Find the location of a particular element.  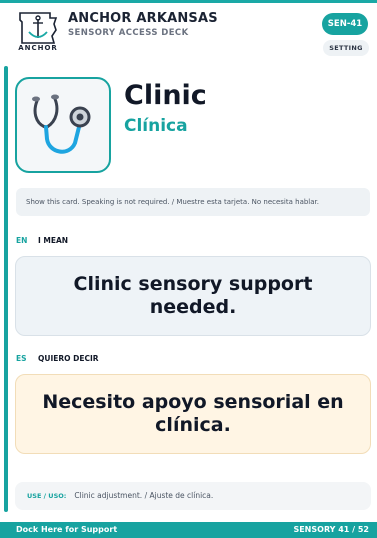

footer-page-indicator: SENSORY 41 / 52 is located at coordinates (331, 529).